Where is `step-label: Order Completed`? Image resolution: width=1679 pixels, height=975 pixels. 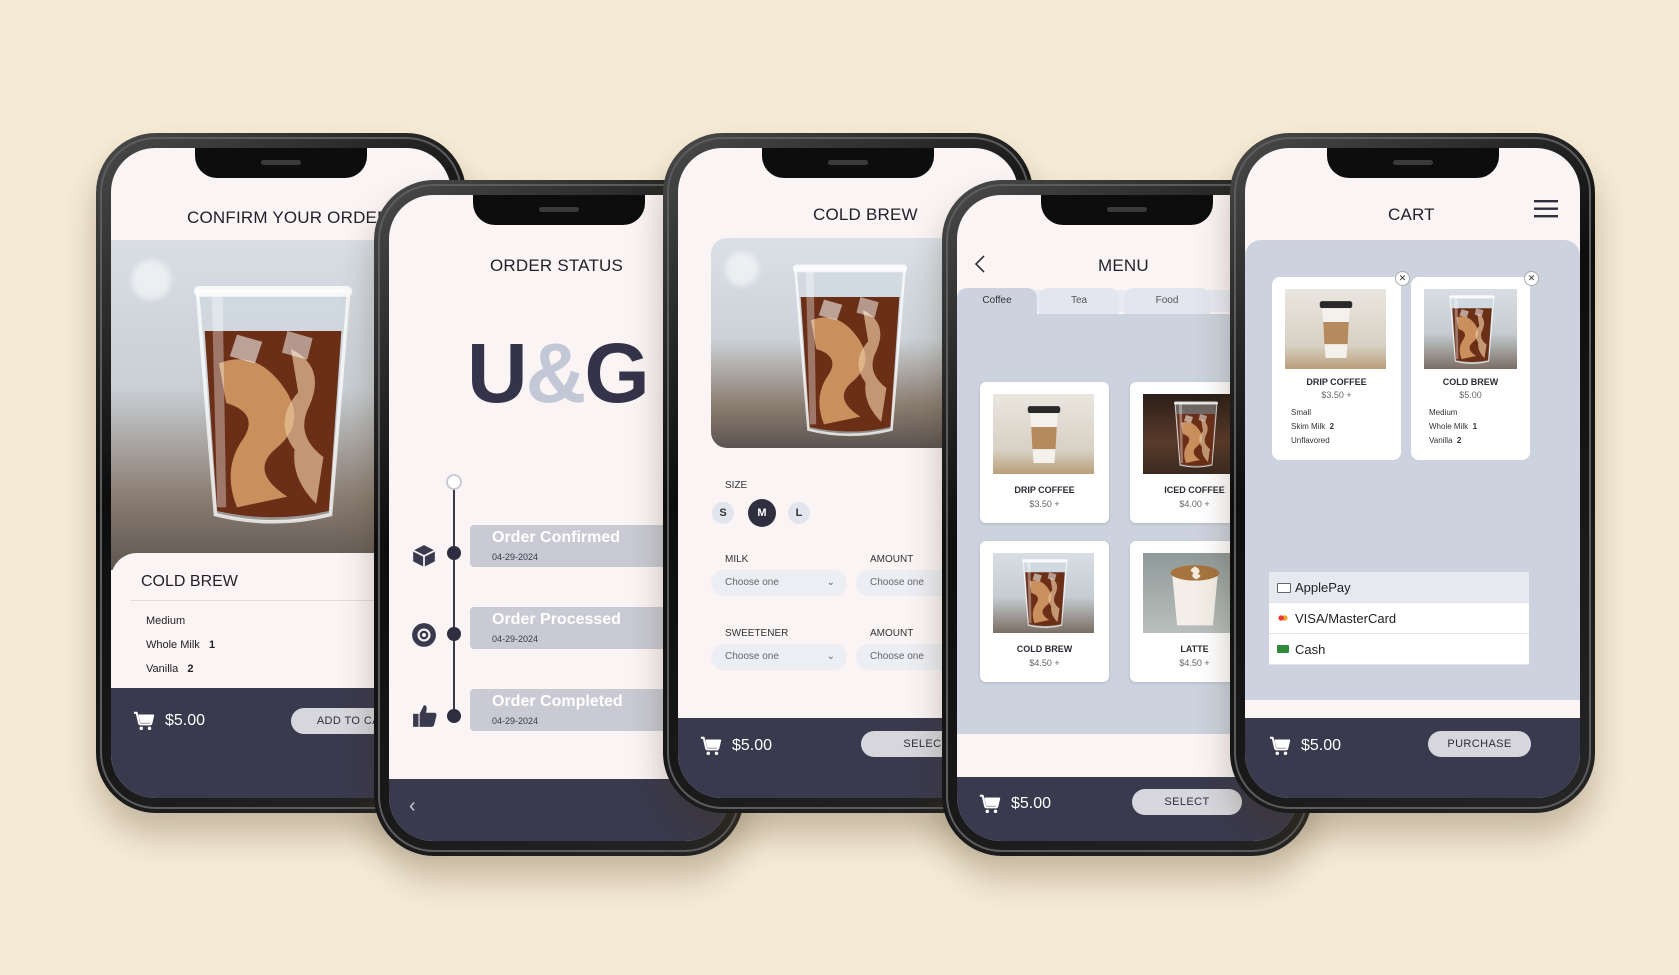
step-label: Order Completed is located at coordinates (557, 701).